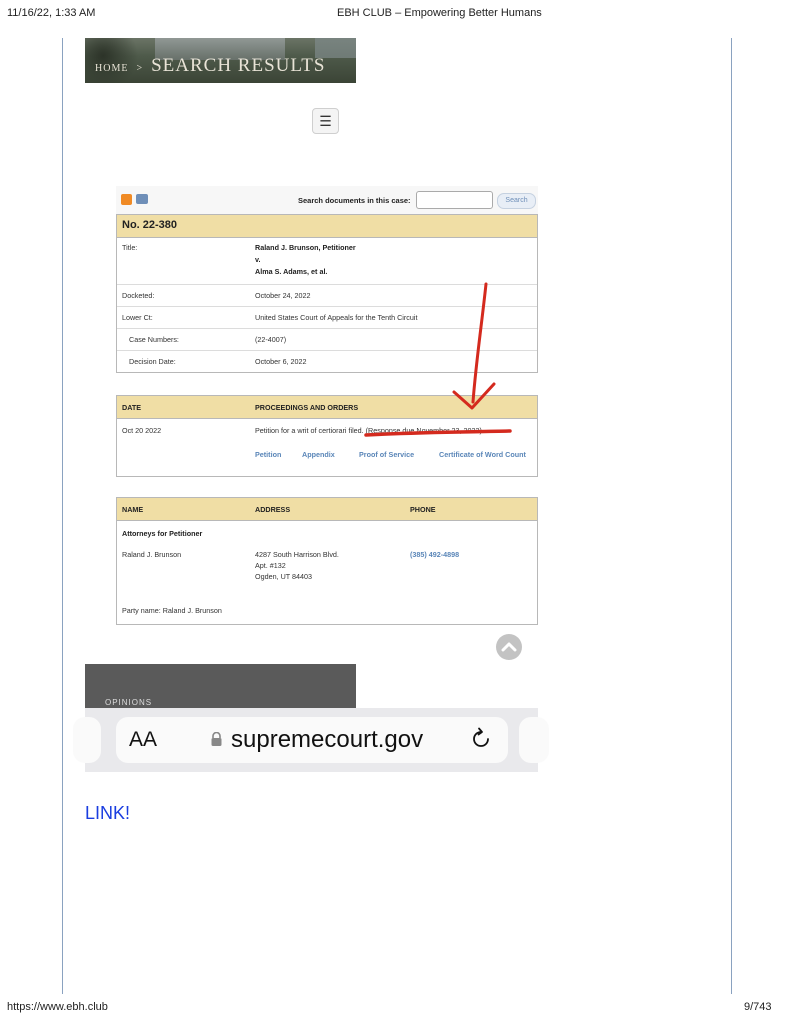  What do you see at coordinates (758, 1007) in the screenshot?
I see `print-page-number: 9/743` at bounding box center [758, 1007].